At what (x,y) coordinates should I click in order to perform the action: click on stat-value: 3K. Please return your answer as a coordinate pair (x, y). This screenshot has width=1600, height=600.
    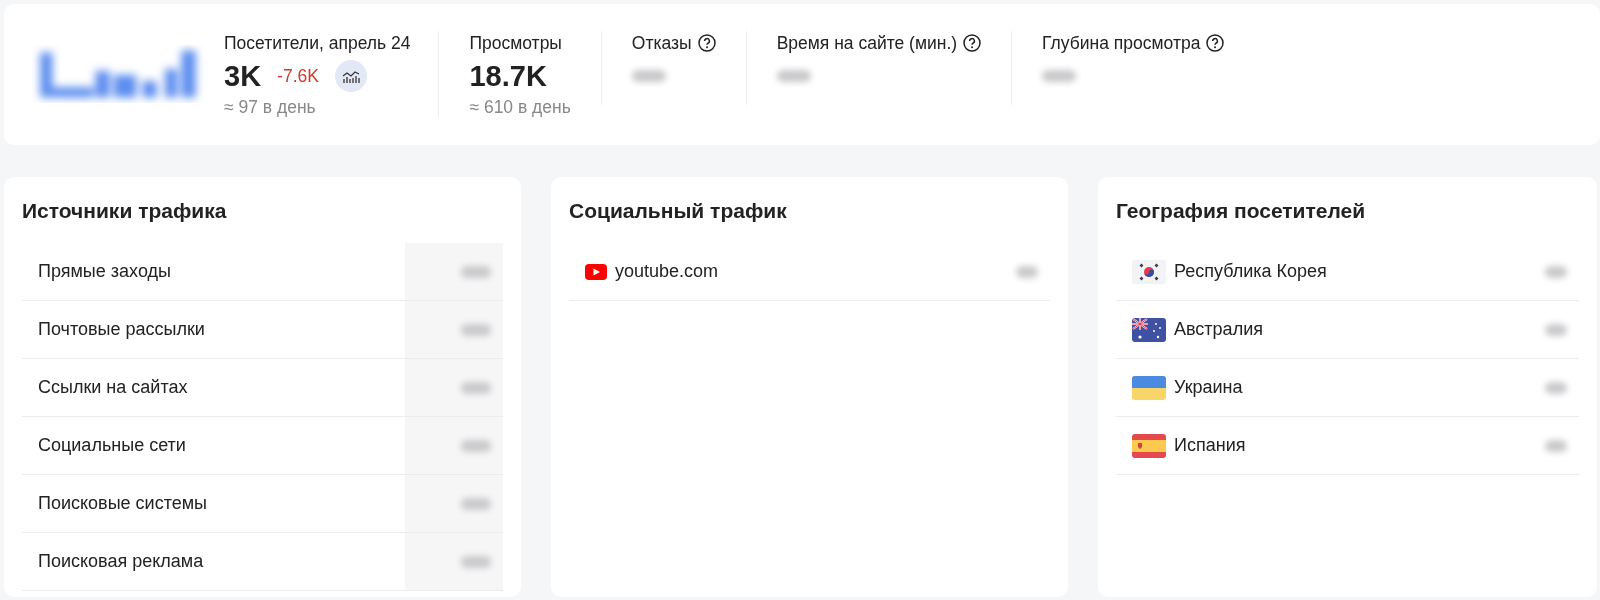
    Looking at the image, I should click on (243, 76).